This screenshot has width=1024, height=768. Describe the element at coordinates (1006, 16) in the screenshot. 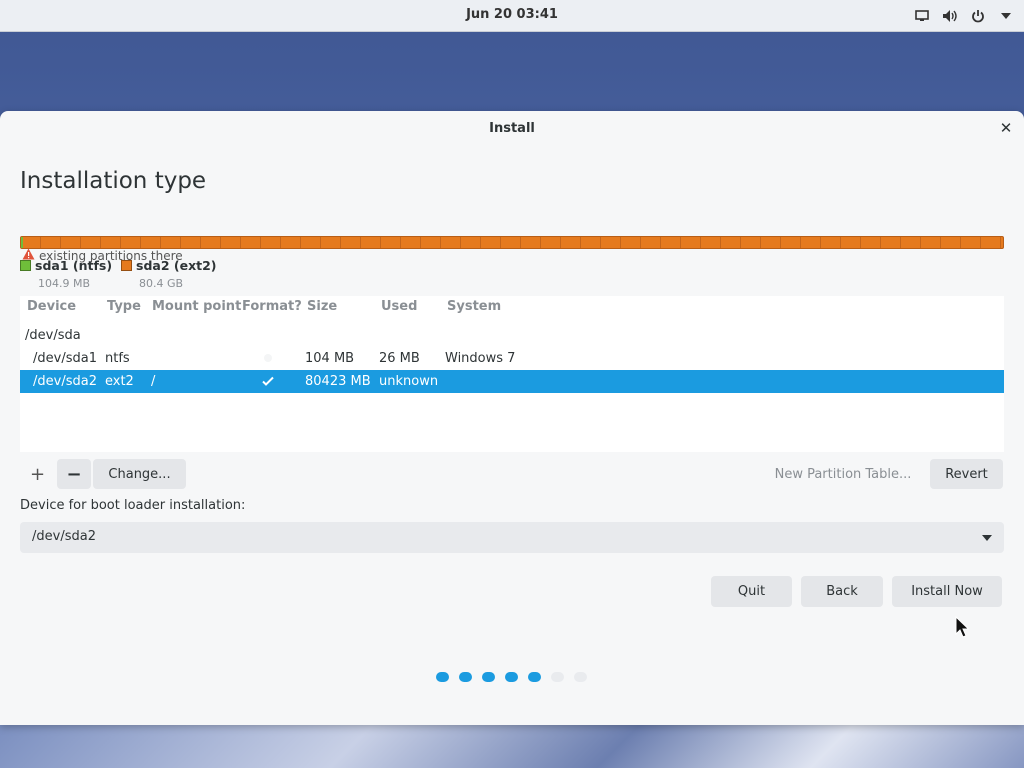

I see `menu-down-icon` at that location.